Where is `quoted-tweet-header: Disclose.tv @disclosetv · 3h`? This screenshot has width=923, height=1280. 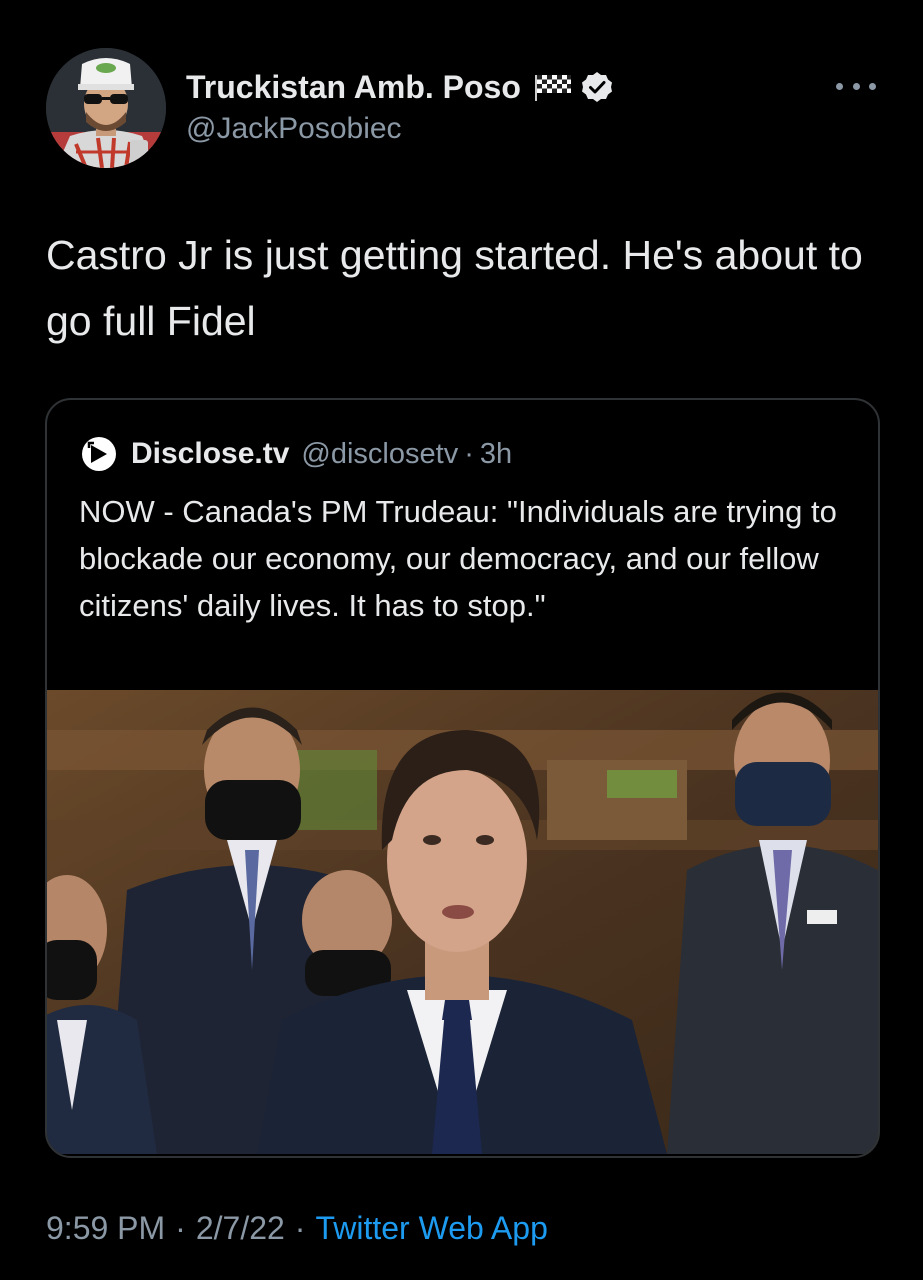
quoted-tweet-header: Disclose.tv @disclosetv · 3h is located at coordinates (296, 454).